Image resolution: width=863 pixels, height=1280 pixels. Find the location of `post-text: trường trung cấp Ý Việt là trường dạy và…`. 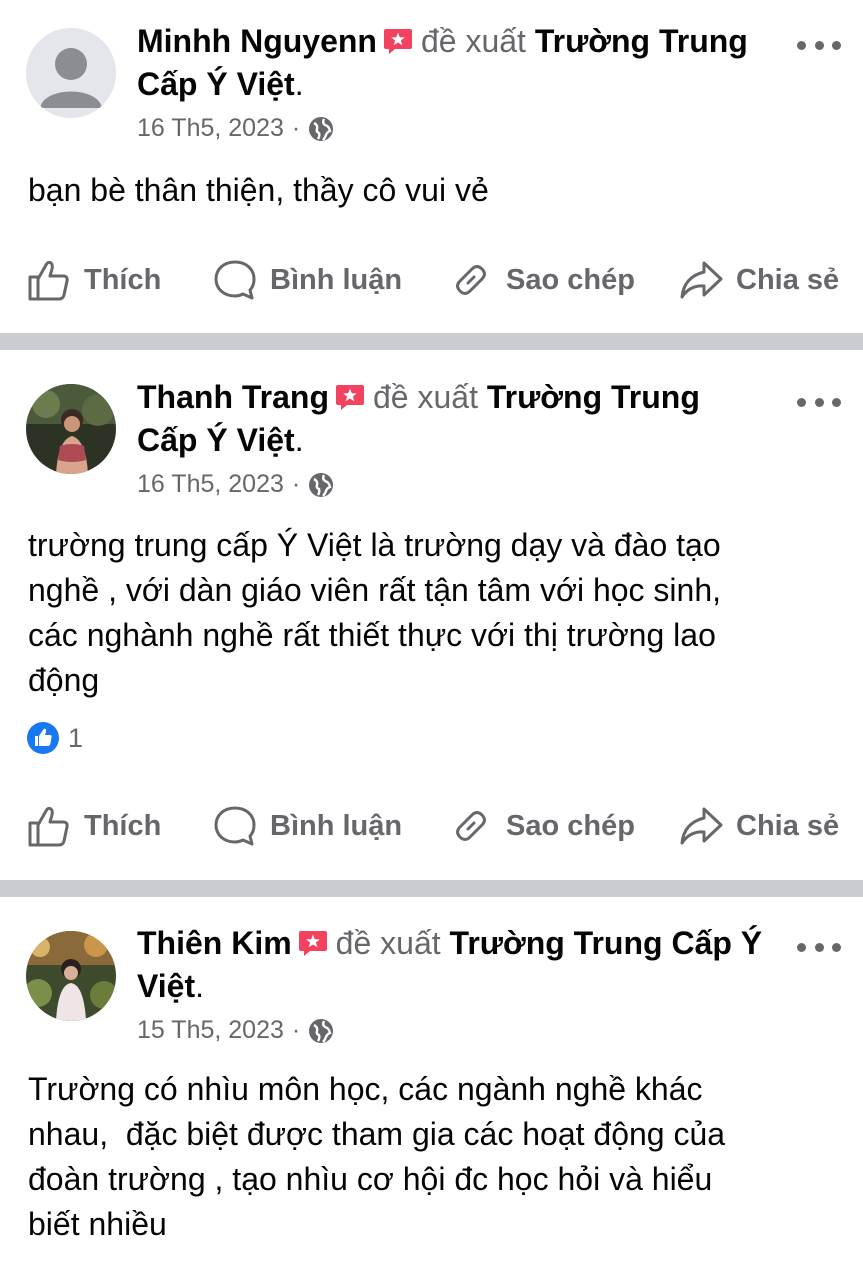

post-text: trường trung cấp Ý Việt là trường dạy và… is located at coordinates (375, 612).